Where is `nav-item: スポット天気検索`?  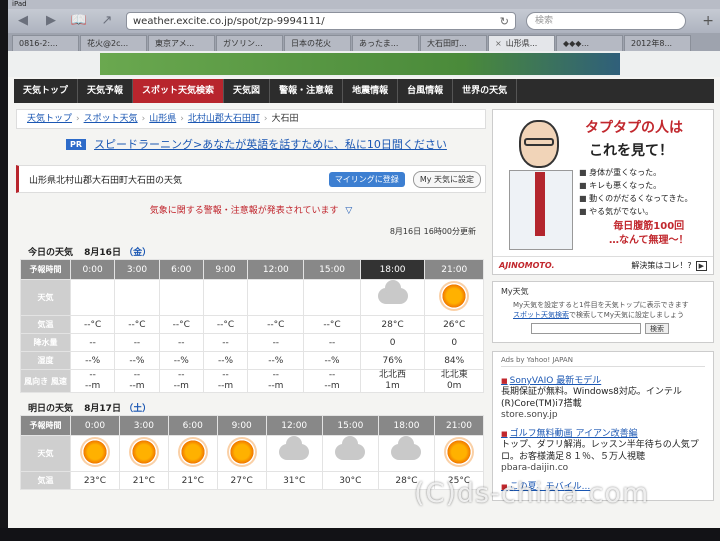
nav-item: スポット天気検索 is located at coordinates (179, 91).